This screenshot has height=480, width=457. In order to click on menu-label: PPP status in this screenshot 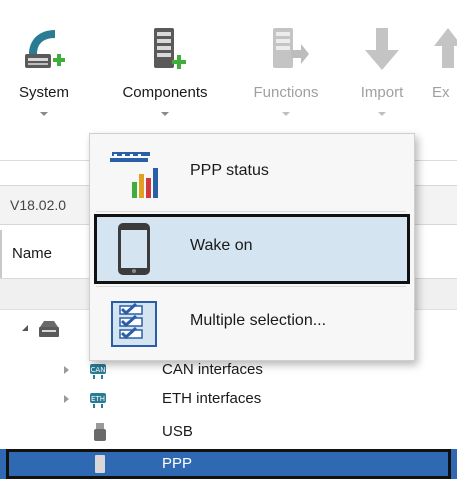, I will do `click(229, 170)`.